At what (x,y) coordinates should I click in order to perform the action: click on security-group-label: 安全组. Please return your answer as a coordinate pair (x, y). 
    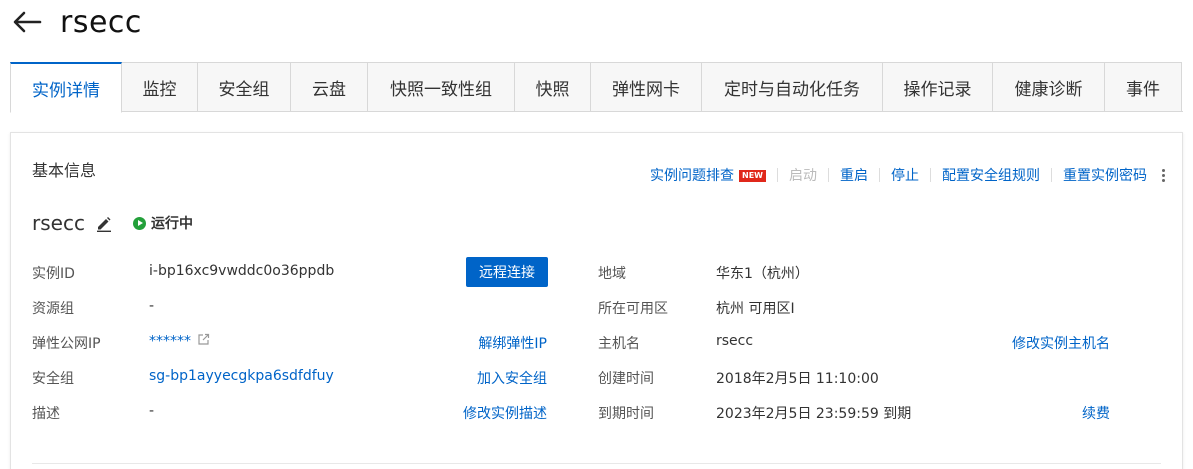
    Looking at the image, I should click on (53, 379).